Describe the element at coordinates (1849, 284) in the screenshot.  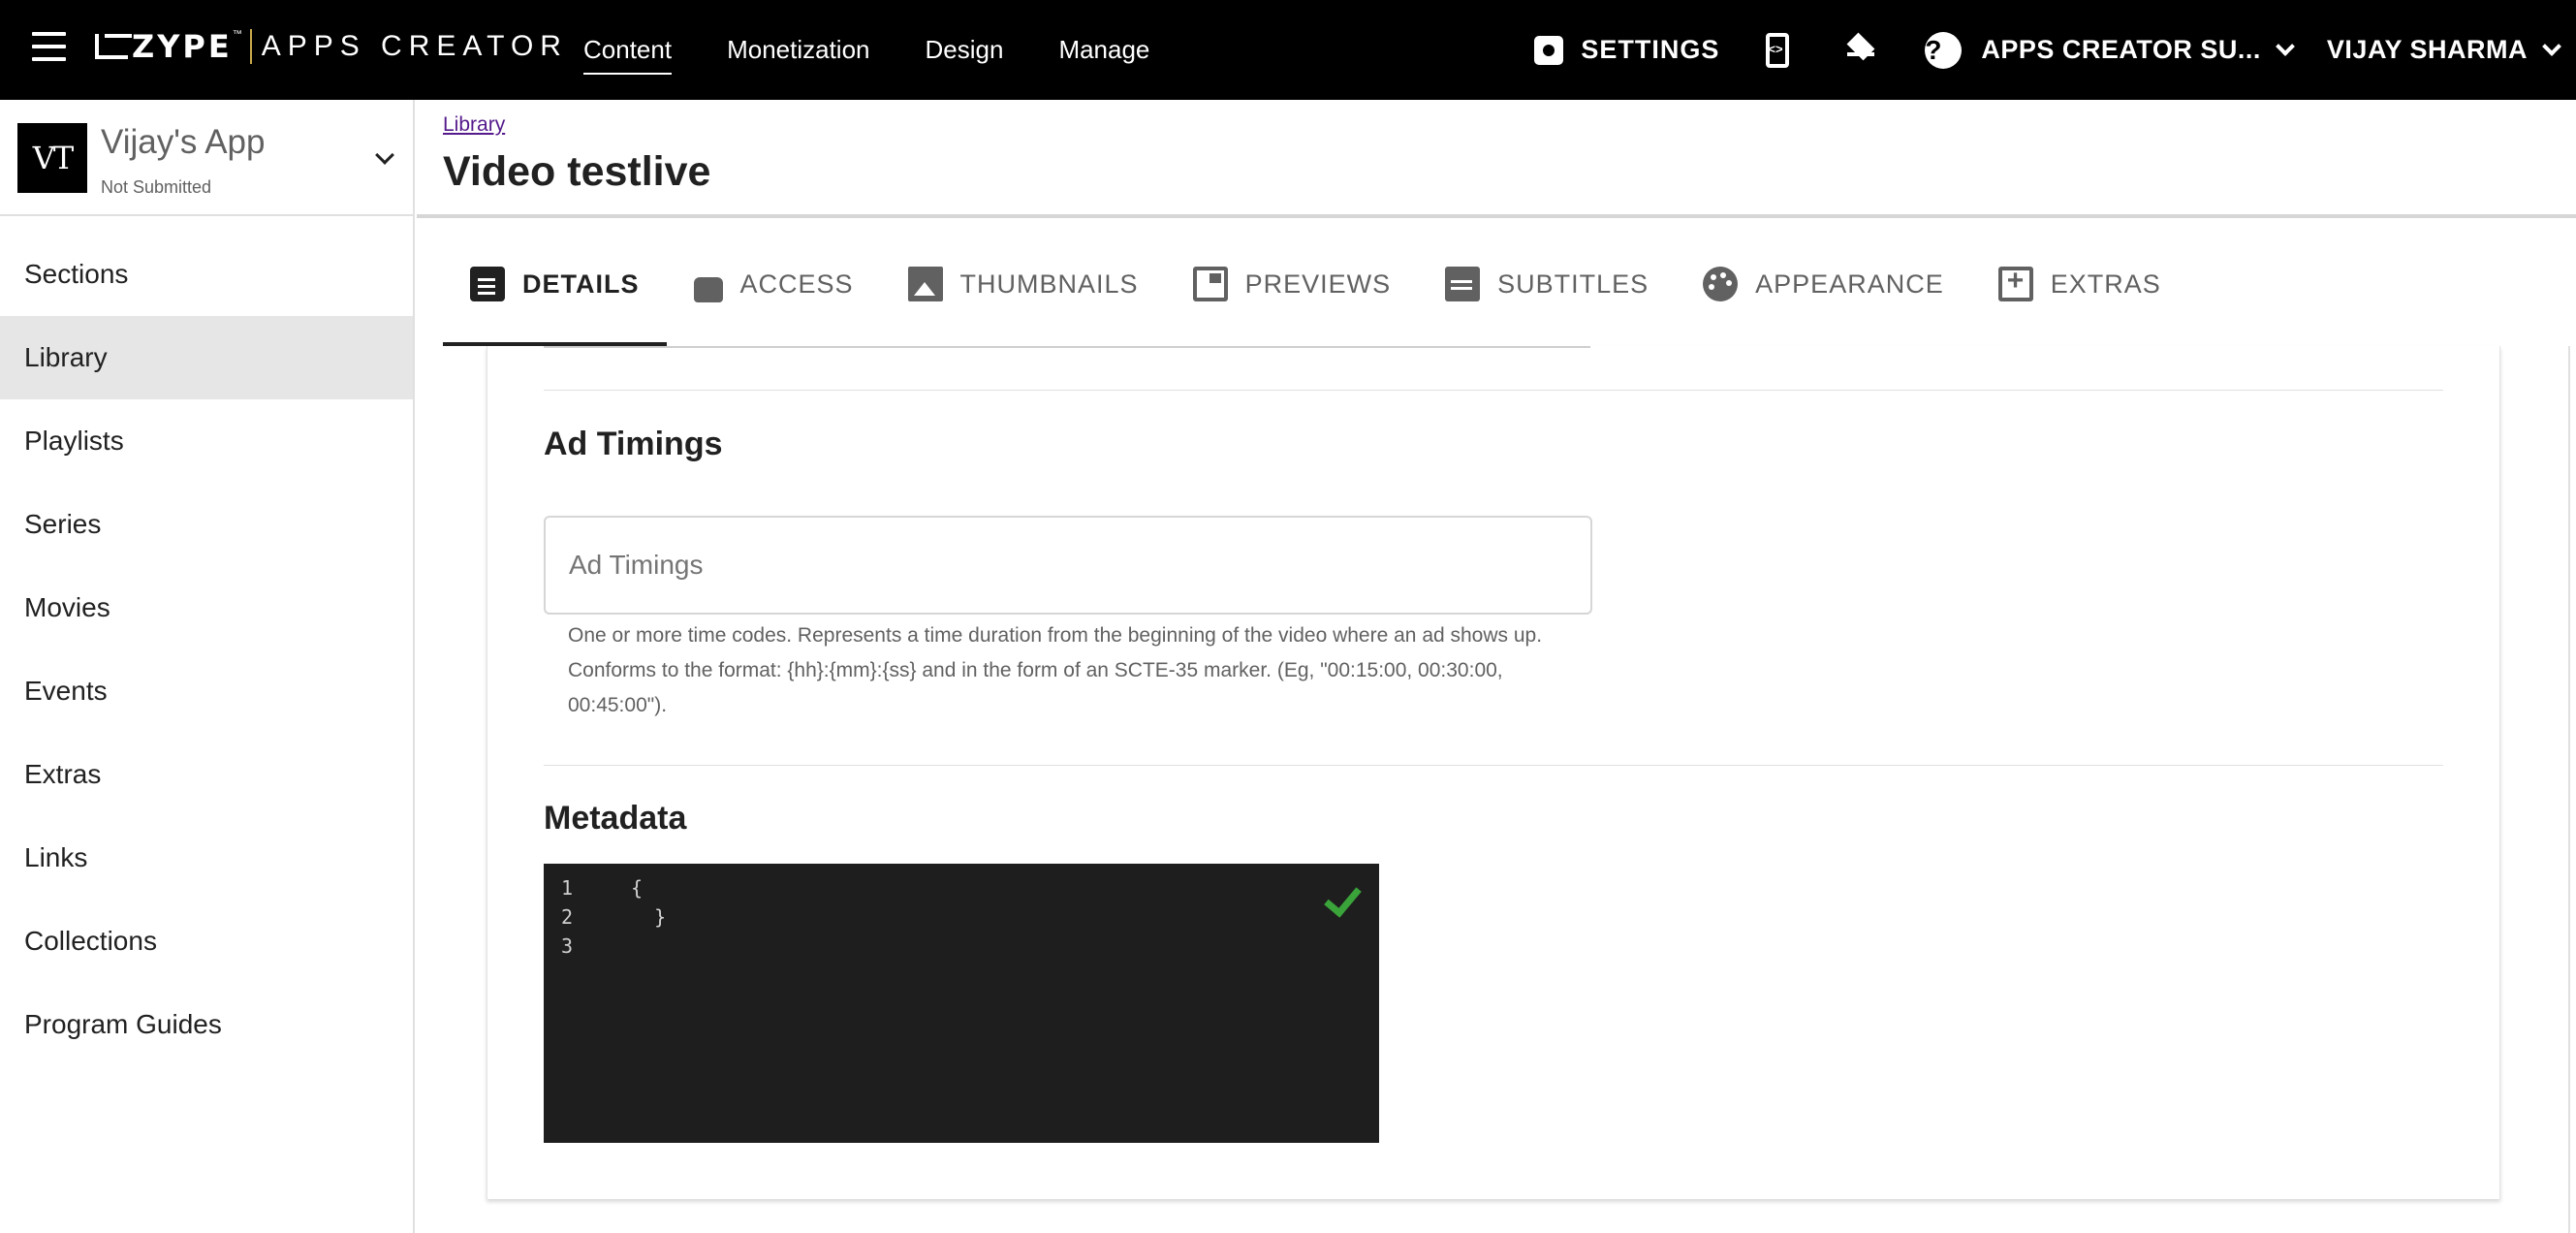
I see `tab-label: APPEARANCE` at that location.